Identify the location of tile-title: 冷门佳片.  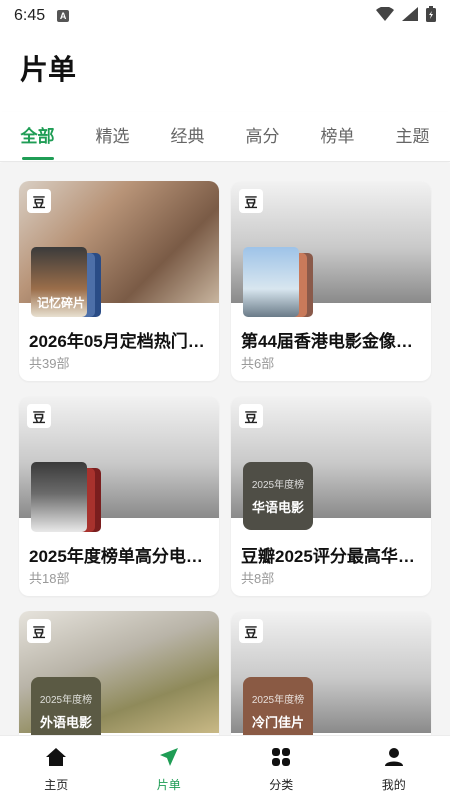
(277, 722).